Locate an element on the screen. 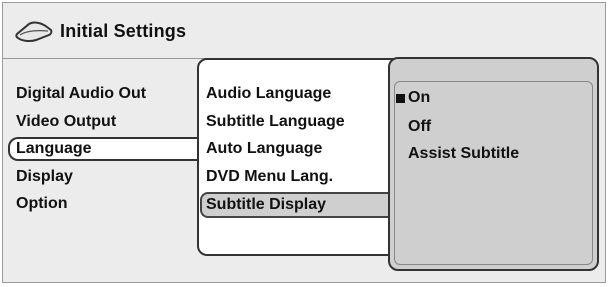  header: Initial Settings is located at coordinates (100, 31).